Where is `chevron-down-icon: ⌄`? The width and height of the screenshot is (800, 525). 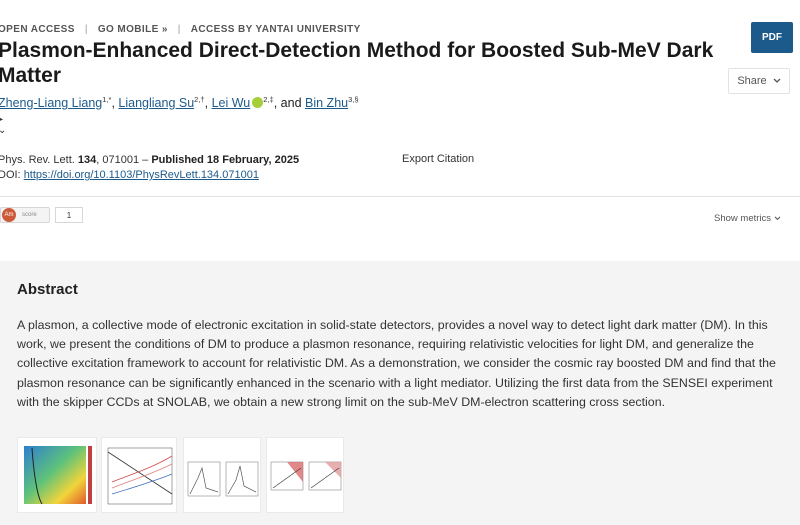 chevron-down-icon: ⌄ is located at coordinates (3, 130).